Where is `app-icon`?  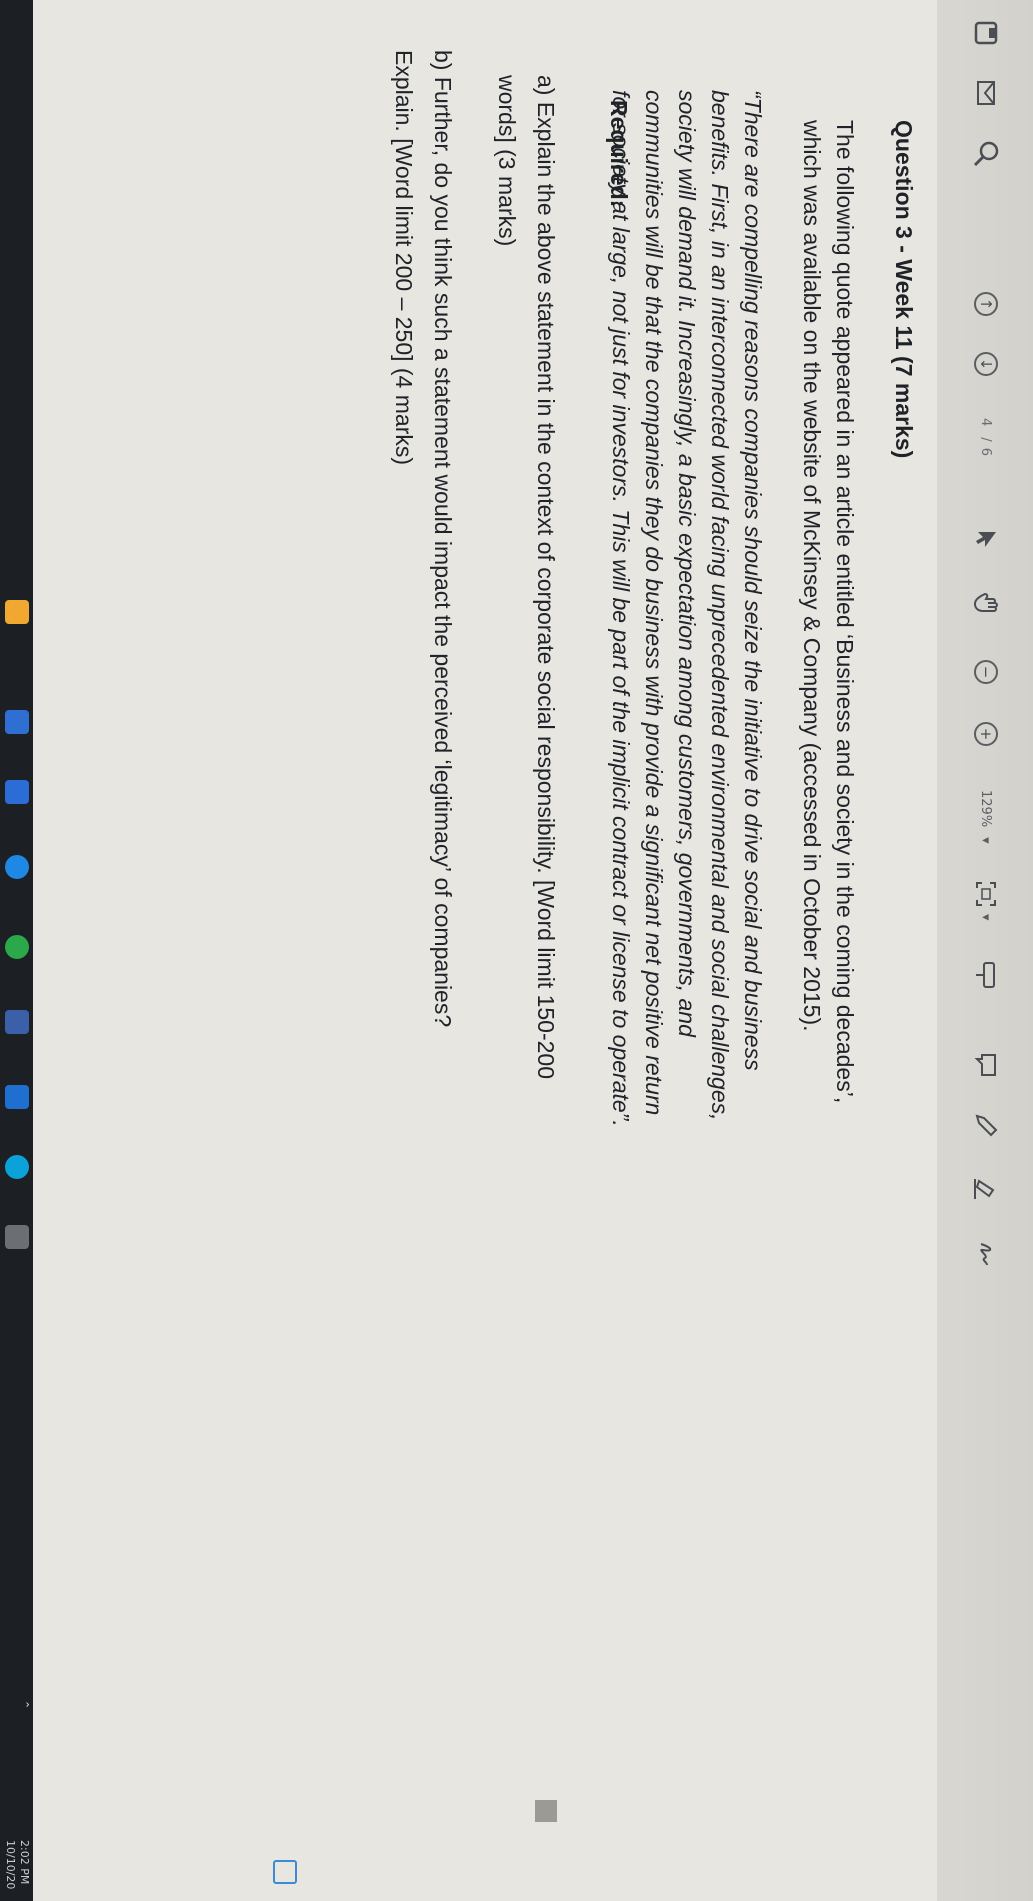 app-icon is located at coordinates (17, 722).